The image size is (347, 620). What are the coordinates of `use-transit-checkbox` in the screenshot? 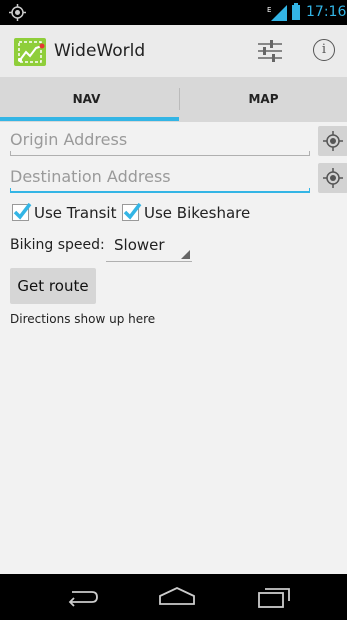 It's located at (22, 211).